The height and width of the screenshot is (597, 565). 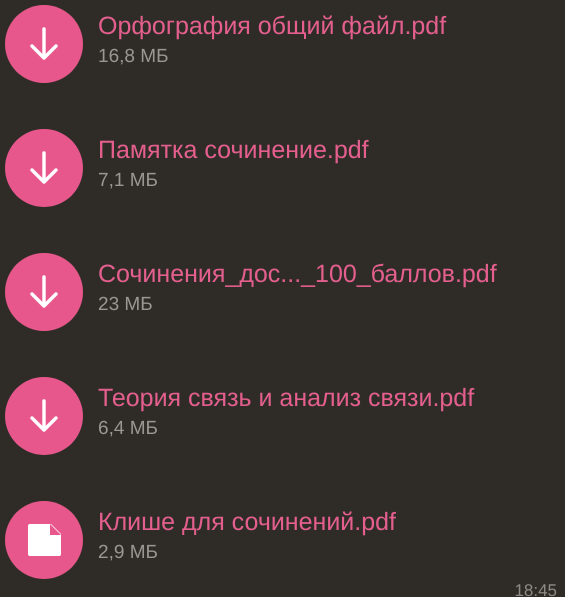 What do you see at coordinates (233, 150) in the screenshot?
I see `file-name: Памятка сочинение.pdf` at bounding box center [233, 150].